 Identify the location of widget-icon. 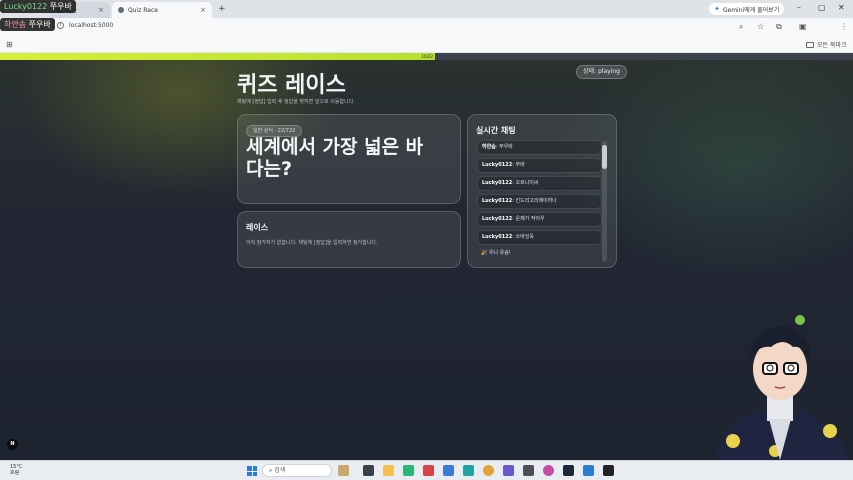
(343, 470).